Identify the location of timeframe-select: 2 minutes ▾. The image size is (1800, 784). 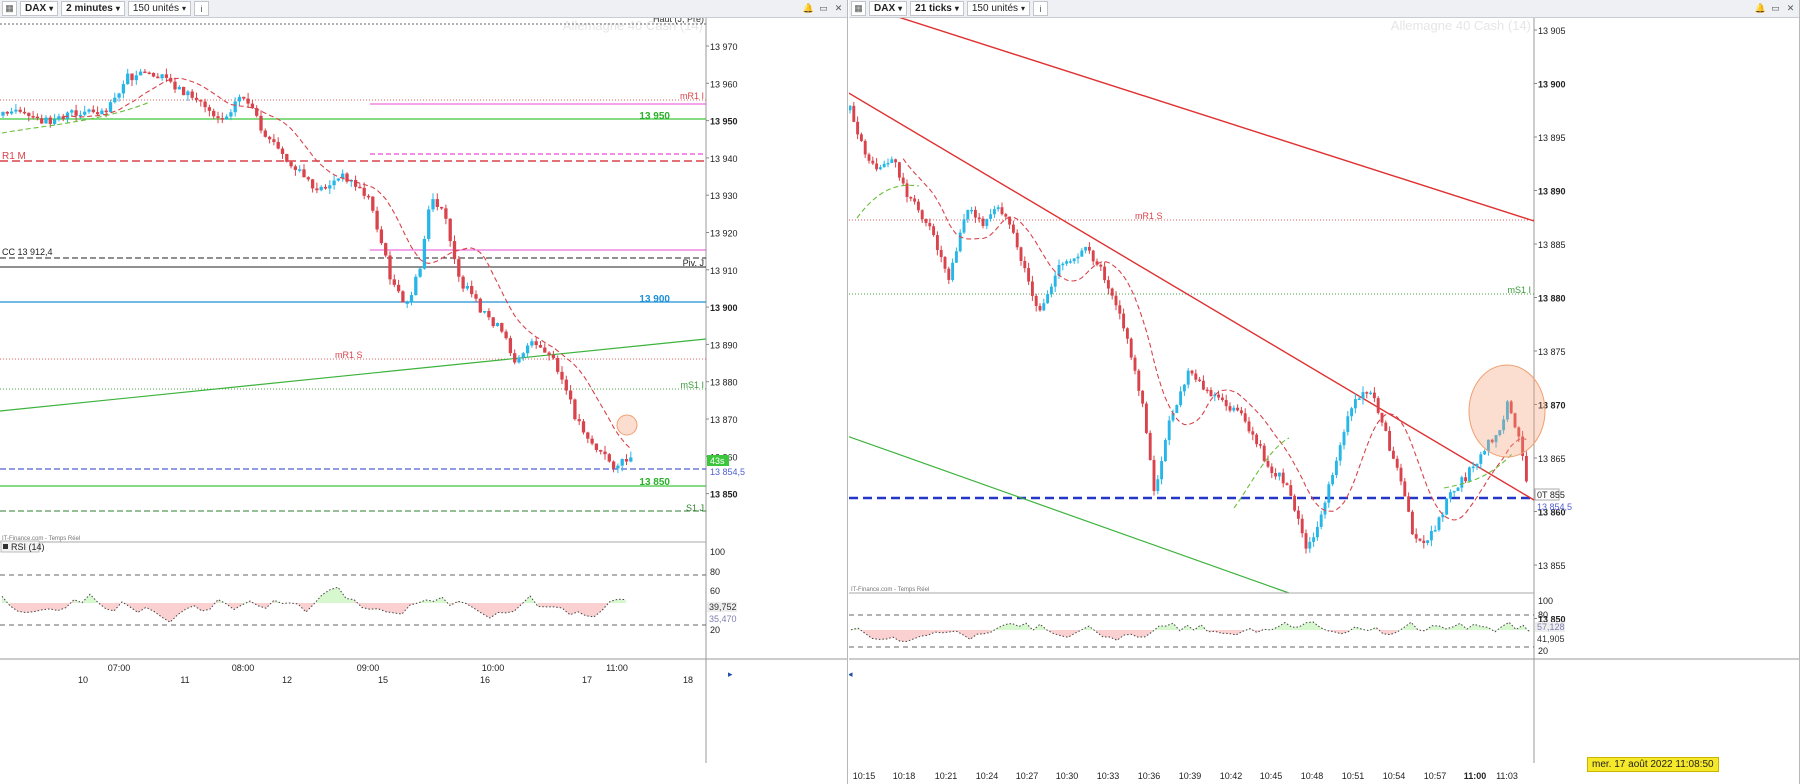
(93, 8).